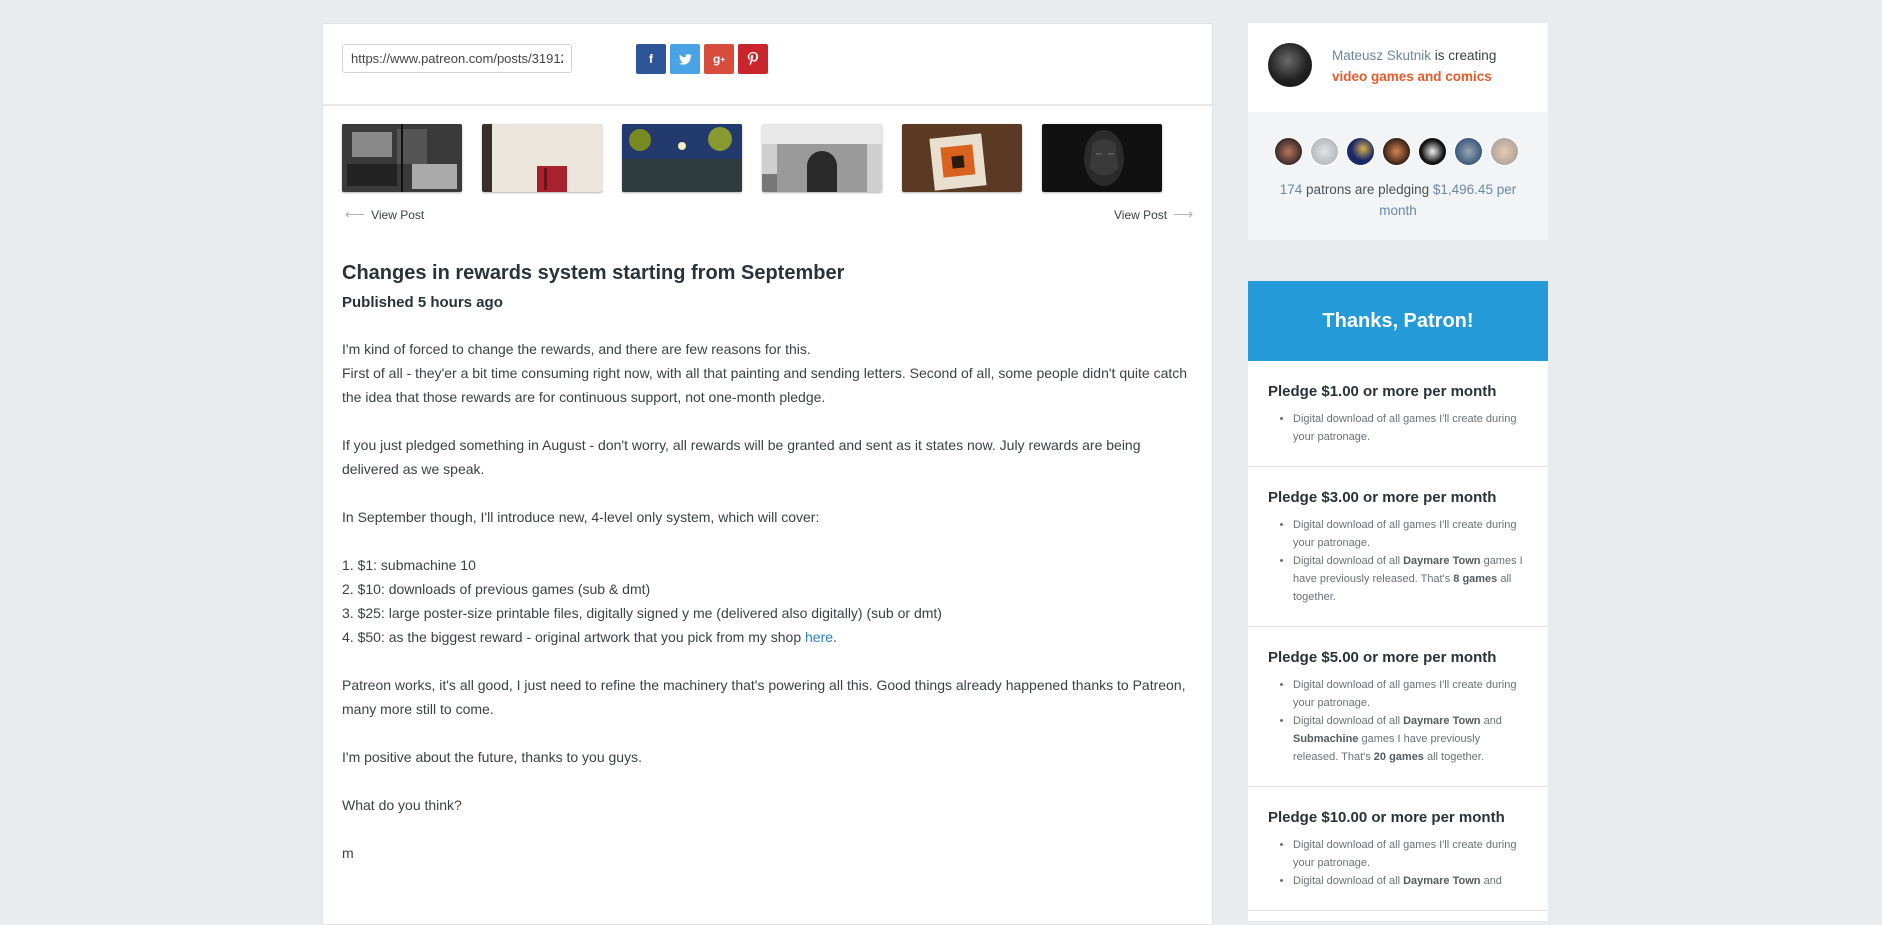 This screenshot has height=925, width=1882. Describe the element at coordinates (355, 214) in the screenshot. I see `arrow-left-icon: ⟵` at that location.